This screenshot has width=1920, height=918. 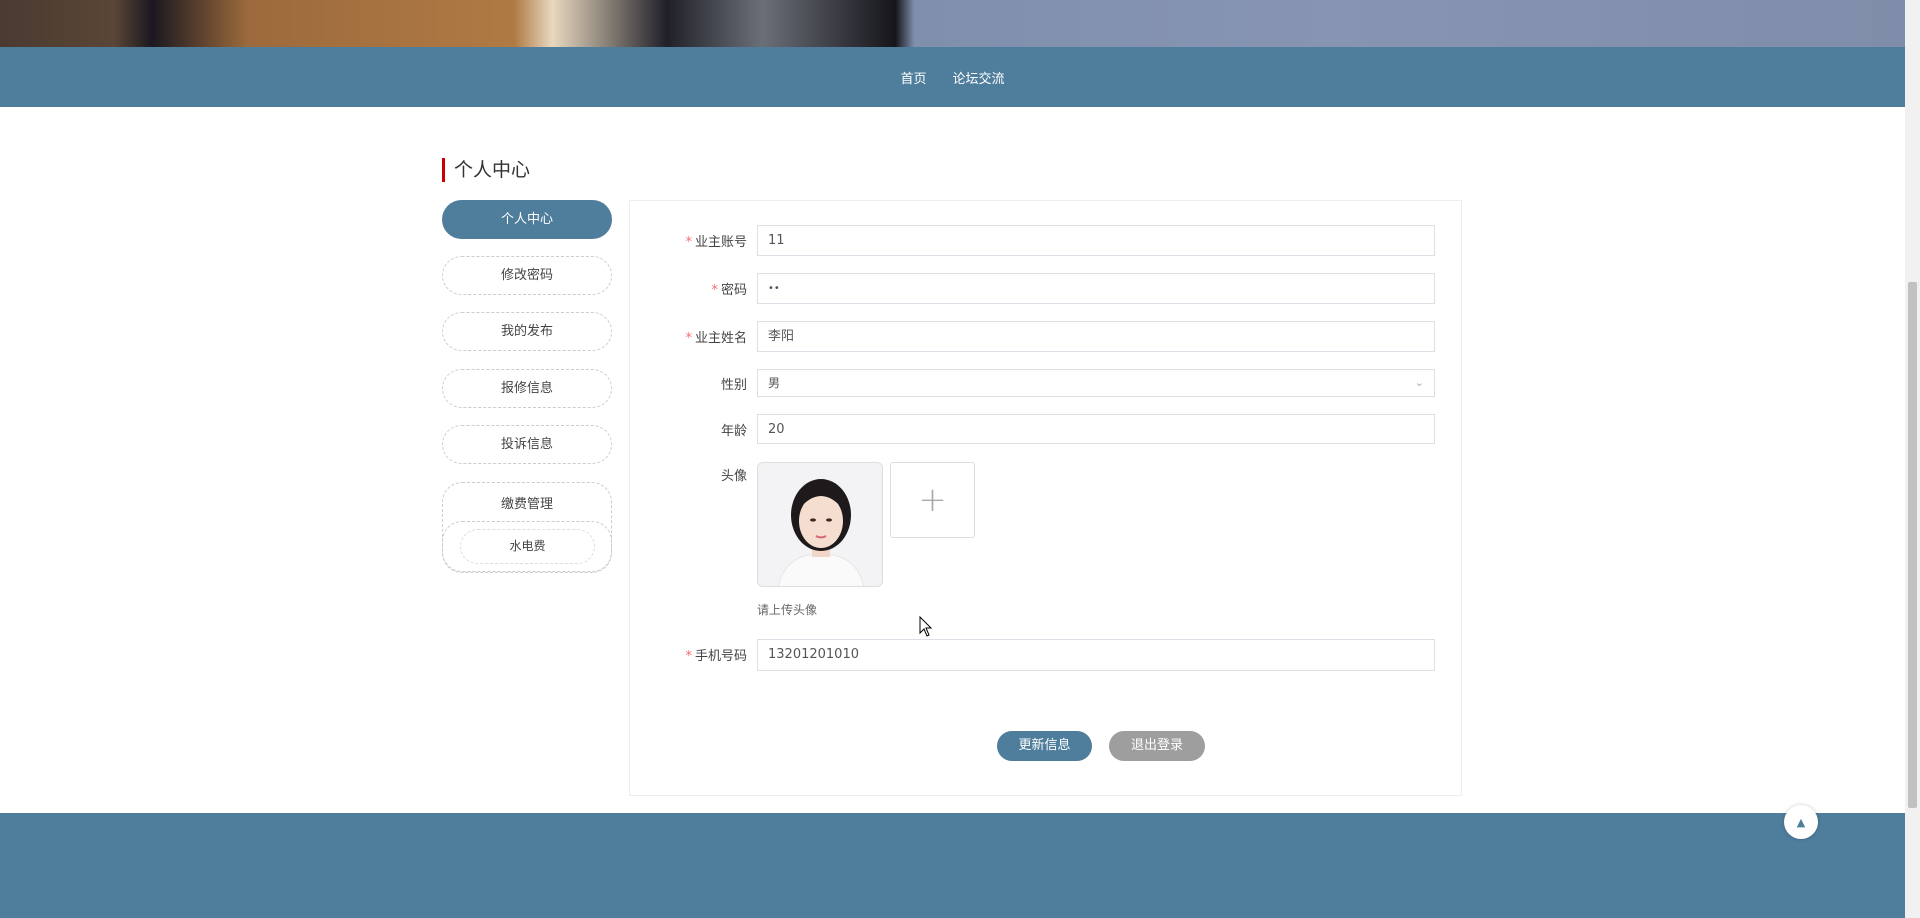 I want to click on back-to-top-button: ▲, so click(x=1801, y=822).